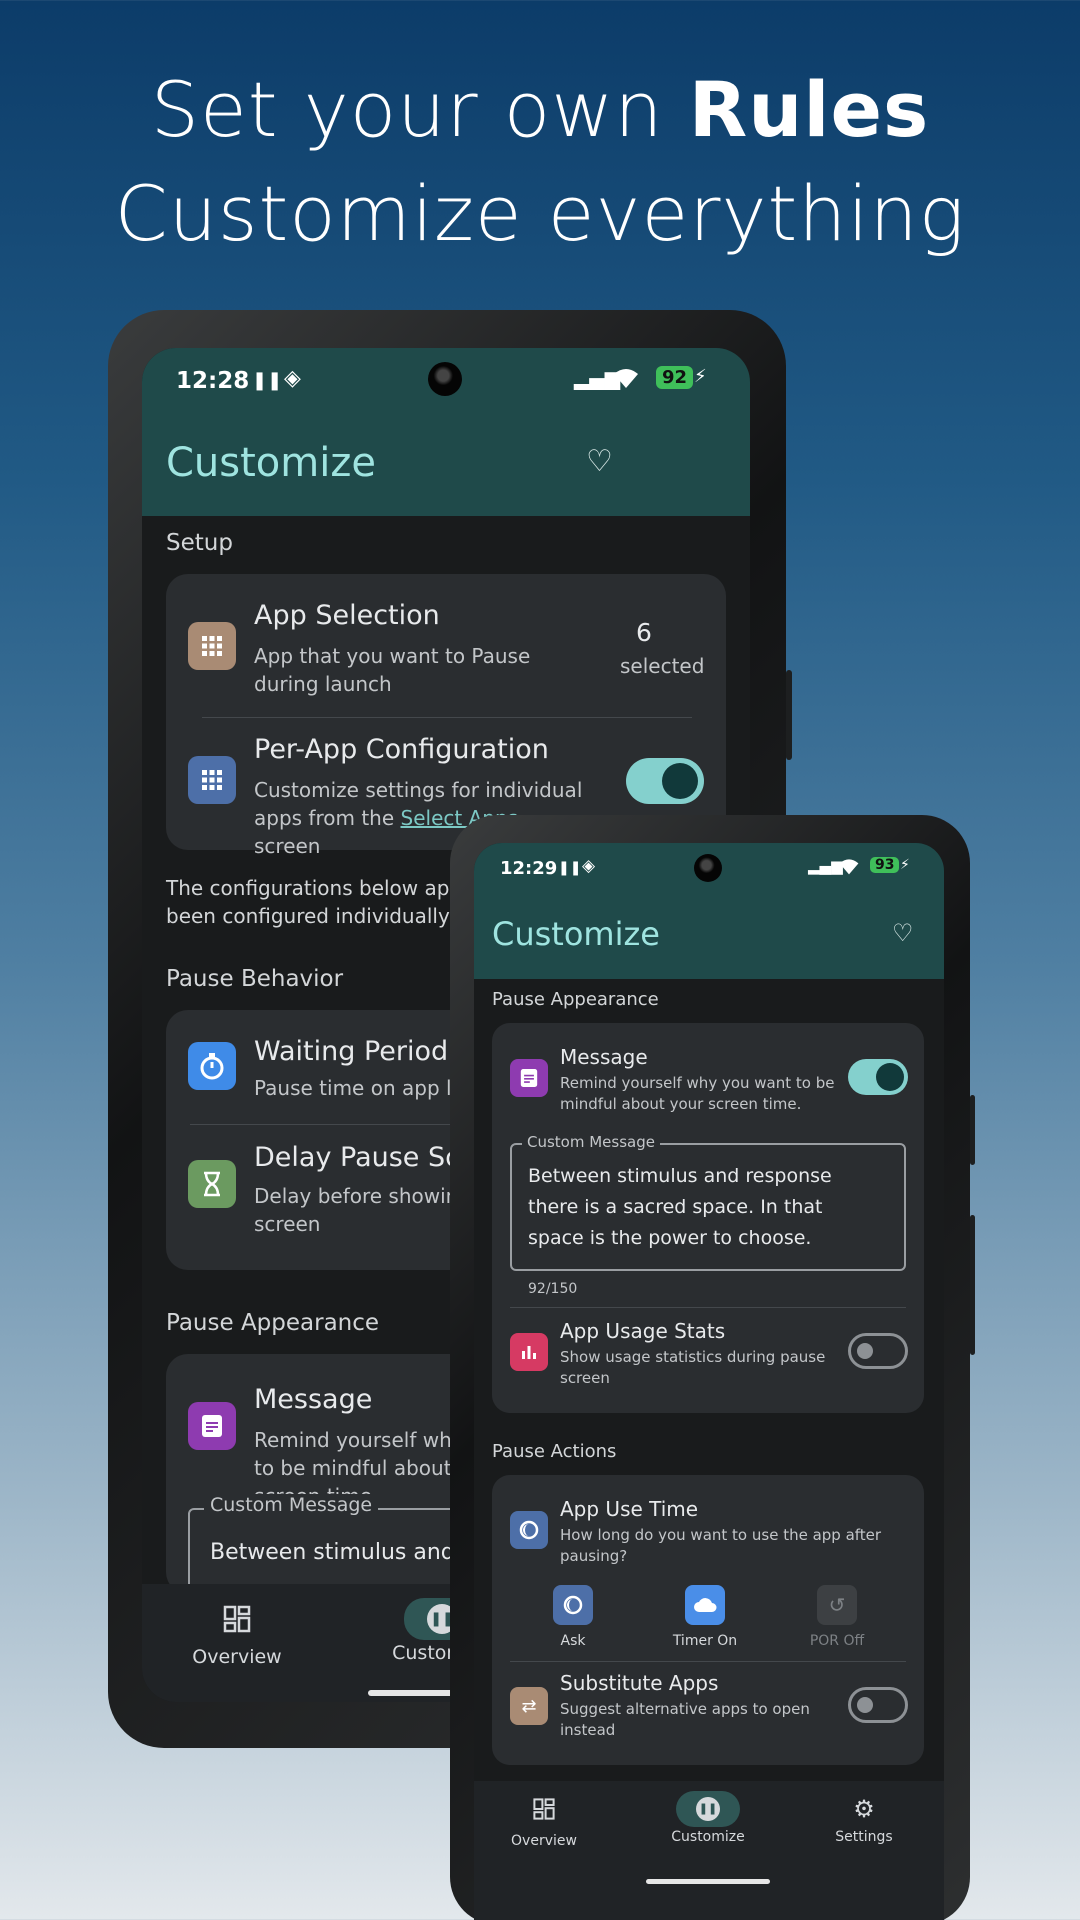 The width and height of the screenshot is (1080, 1920). Describe the element at coordinates (255, 979) in the screenshot. I see `section-pause-behavior-header: Pause Behavior` at that location.